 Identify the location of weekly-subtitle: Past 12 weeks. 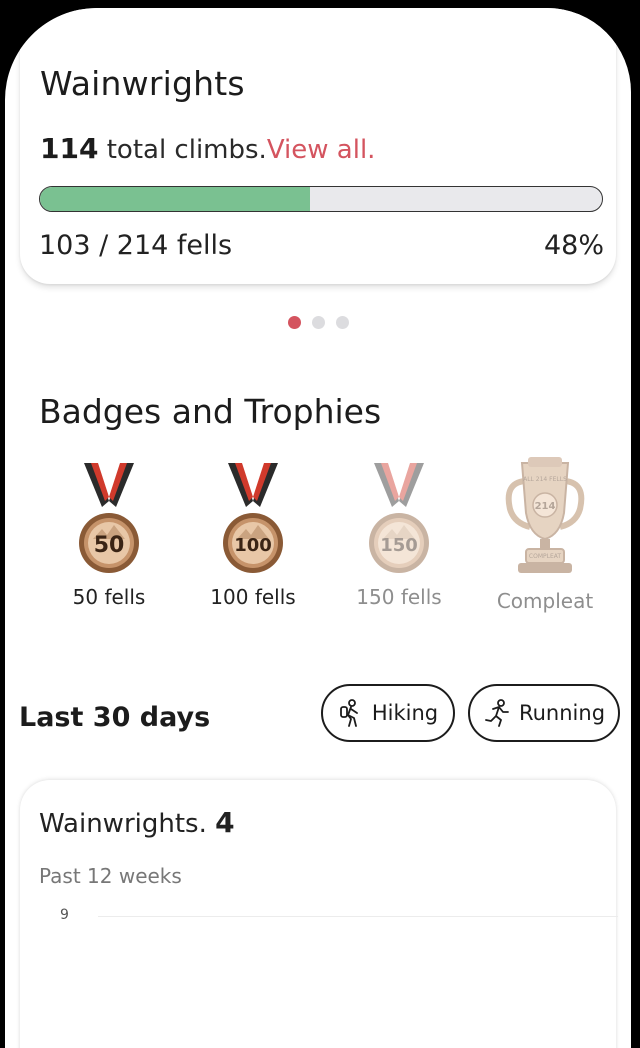
(110, 876).